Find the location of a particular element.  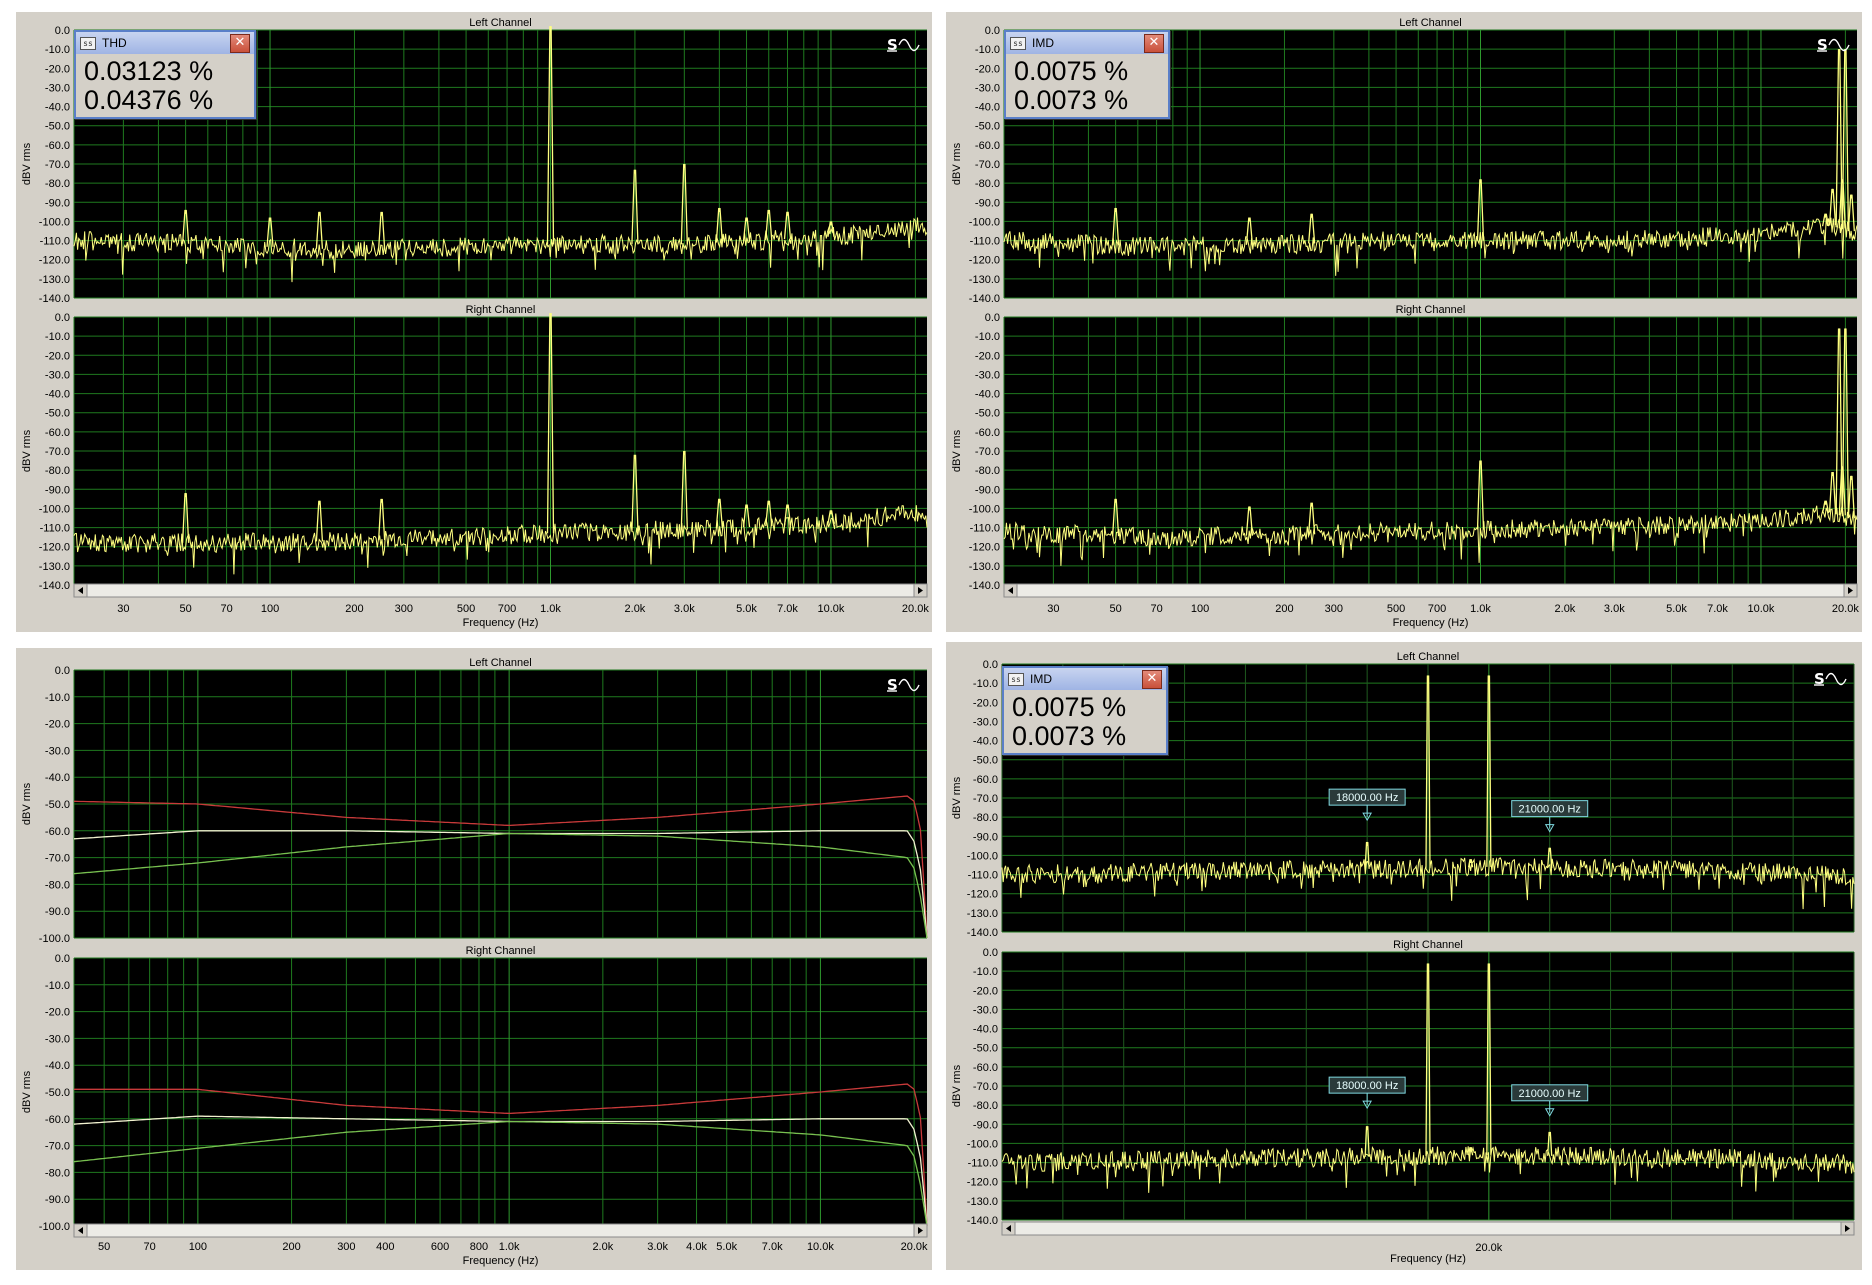

marker-label: 21000.00 Hz is located at coordinates (1550, 810).